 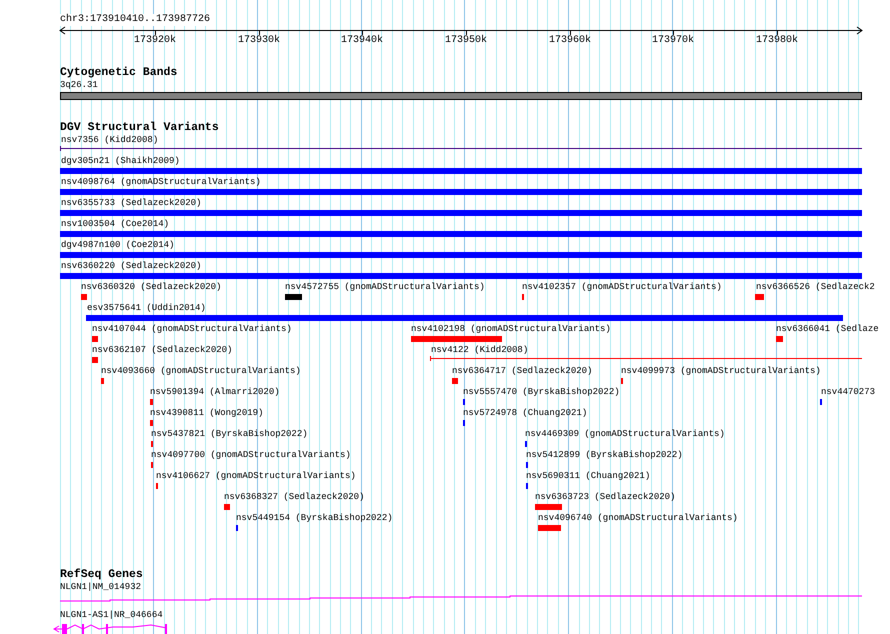 What do you see at coordinates (385, 287) in the screenshot?
I see `variant-label: nsv4572755 (gnomADStructuralVariants)` at bounding box center [385, 287].